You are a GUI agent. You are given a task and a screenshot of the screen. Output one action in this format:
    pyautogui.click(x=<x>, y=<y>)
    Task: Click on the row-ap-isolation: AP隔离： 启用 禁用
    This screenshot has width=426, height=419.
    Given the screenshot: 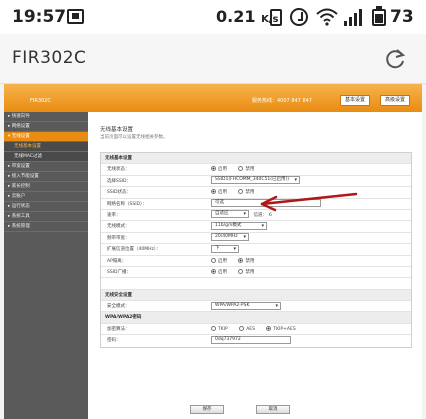 What is the action you would take?
    pyautogui.click(x=256, y=261)
    